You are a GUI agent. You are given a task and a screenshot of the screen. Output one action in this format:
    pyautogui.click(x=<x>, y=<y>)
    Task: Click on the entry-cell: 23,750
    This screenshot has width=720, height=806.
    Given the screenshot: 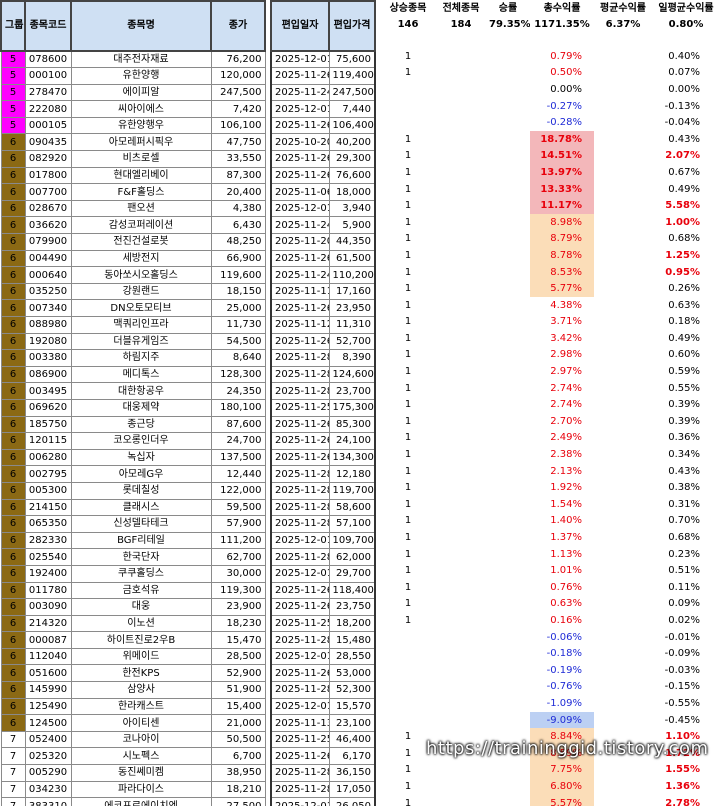 What is the action you would take?
    pyautogui.click(x=352, y=607)
    